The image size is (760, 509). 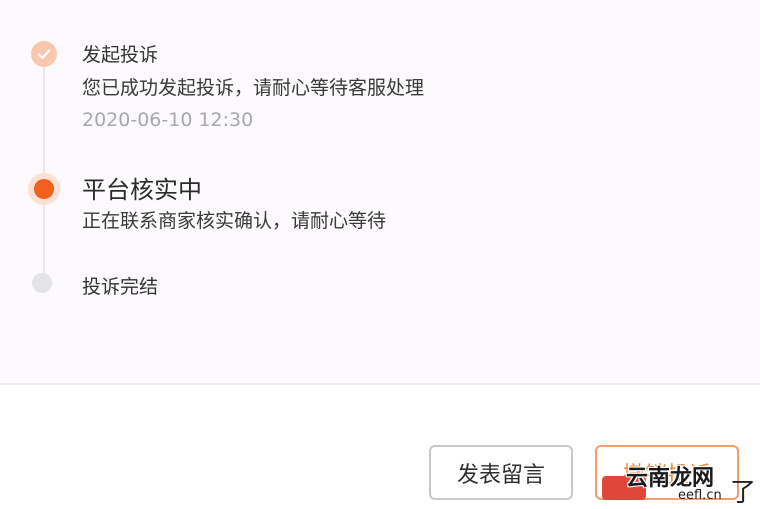 What do you see at coordinates (120, 287) in the screenshot?
I see `step-title-completed: 投诉完结` at bounding box center [120, 287].